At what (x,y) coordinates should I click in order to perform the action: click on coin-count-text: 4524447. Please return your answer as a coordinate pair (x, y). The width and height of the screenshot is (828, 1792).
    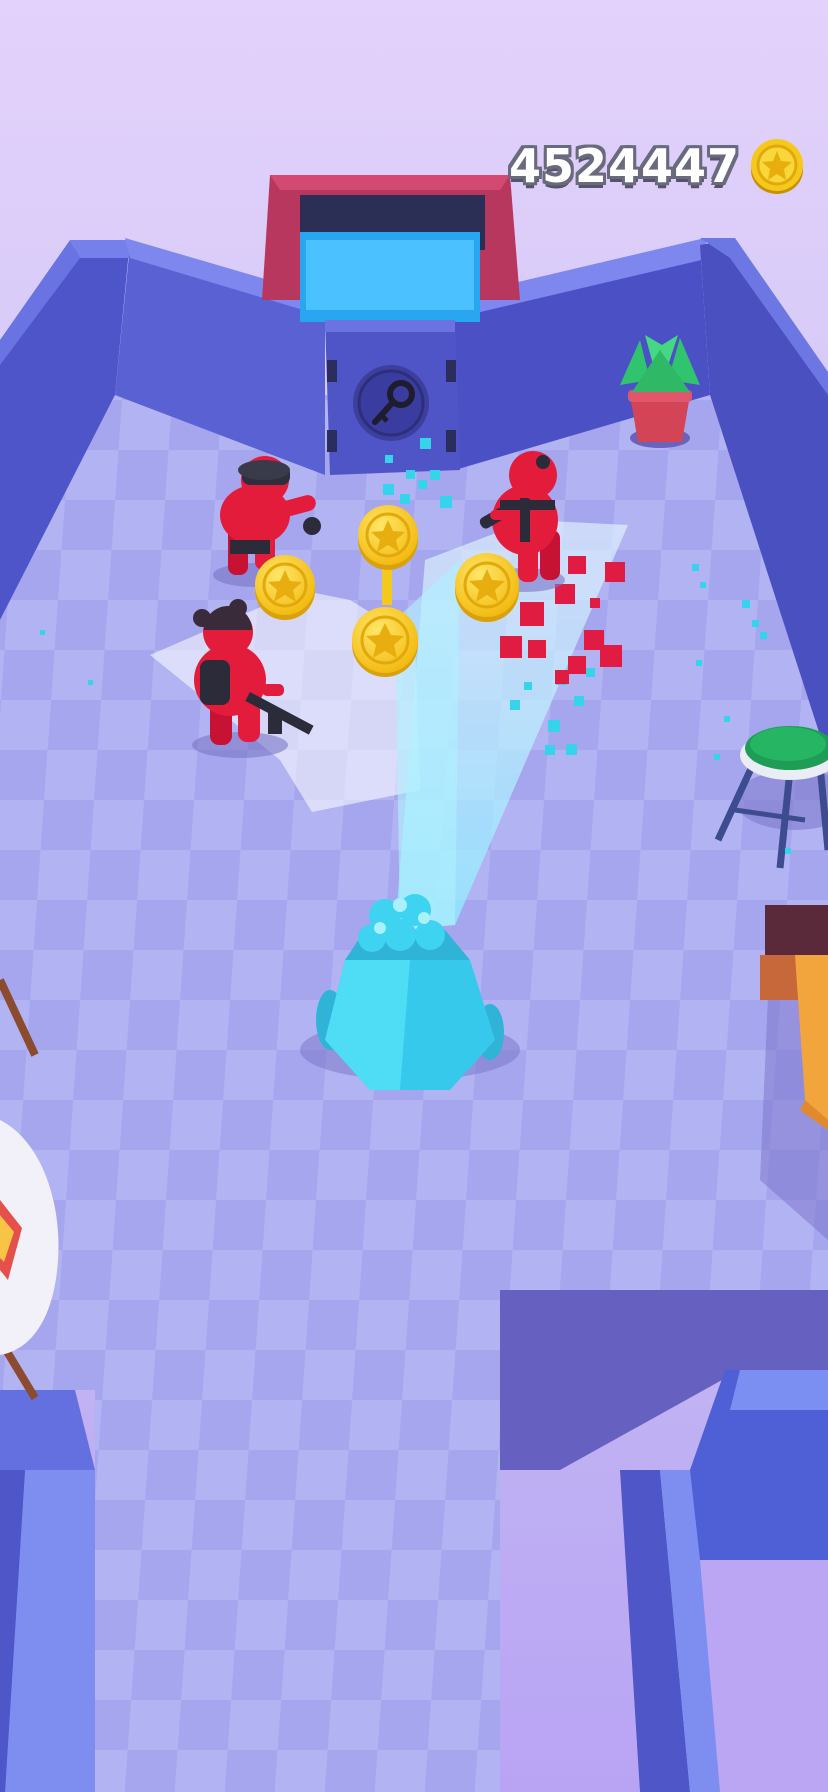
    Looking at the image, I should click on (624, 166).